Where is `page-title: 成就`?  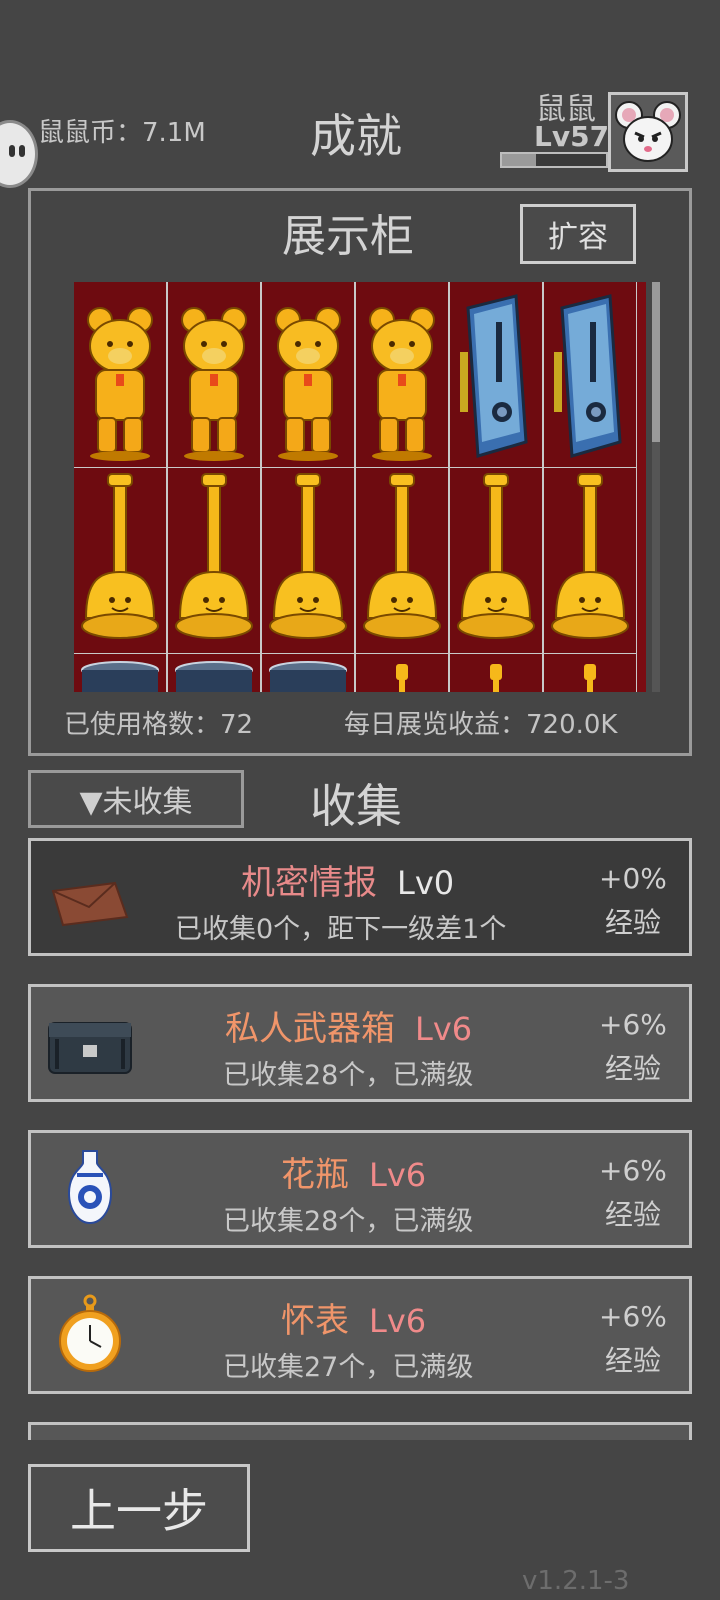 page-title: 成就 is located at coordinates (356, 136).